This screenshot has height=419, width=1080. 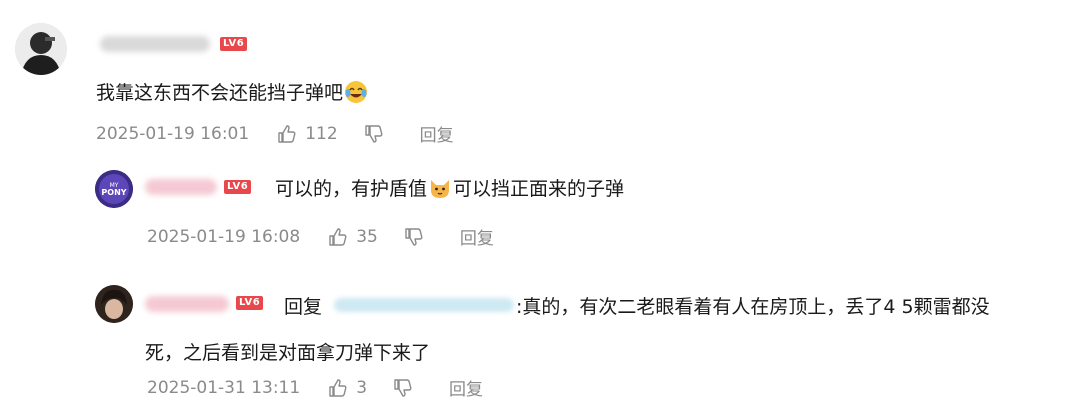 I want to click on timestamp: 2025-01-19 16:01, so click(x=173, y=133).